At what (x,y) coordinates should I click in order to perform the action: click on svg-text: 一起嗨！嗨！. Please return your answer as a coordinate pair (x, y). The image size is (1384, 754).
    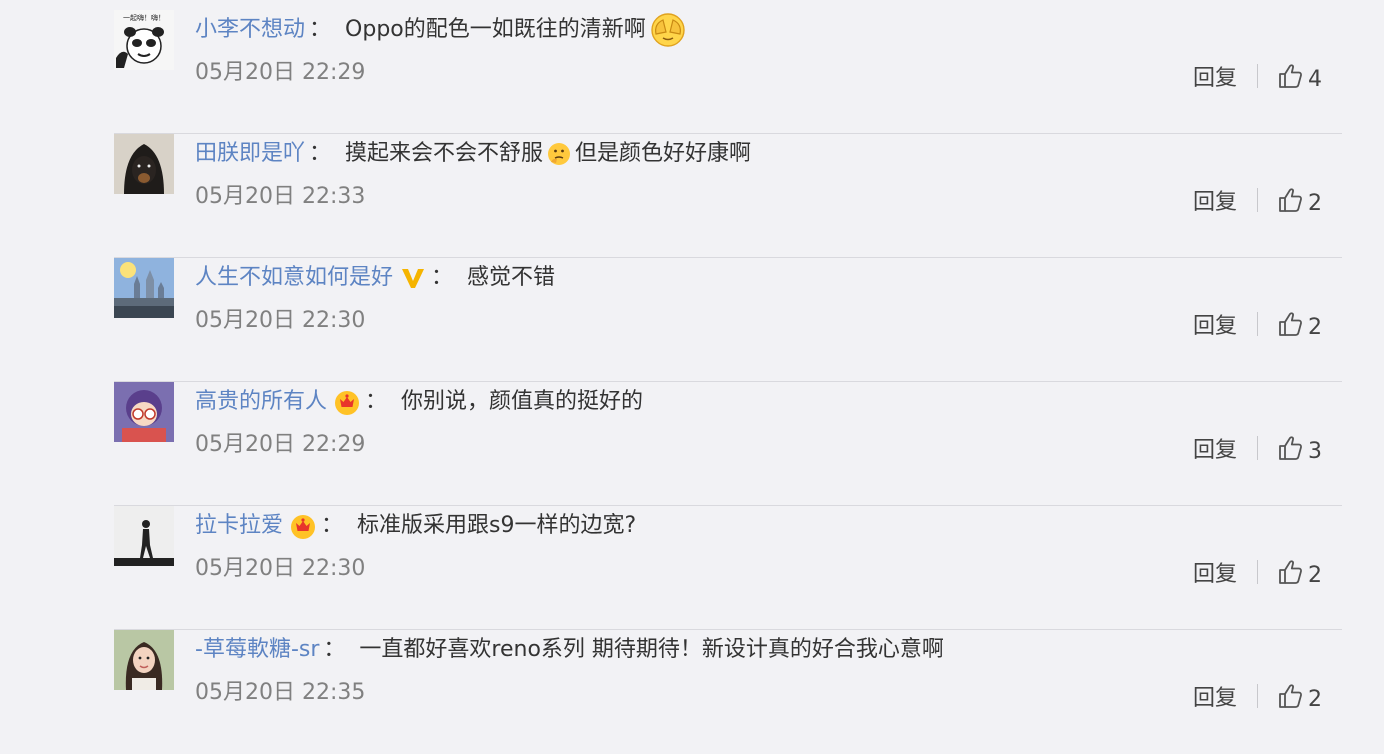
    Looking at the image, I should click on (144, 17).